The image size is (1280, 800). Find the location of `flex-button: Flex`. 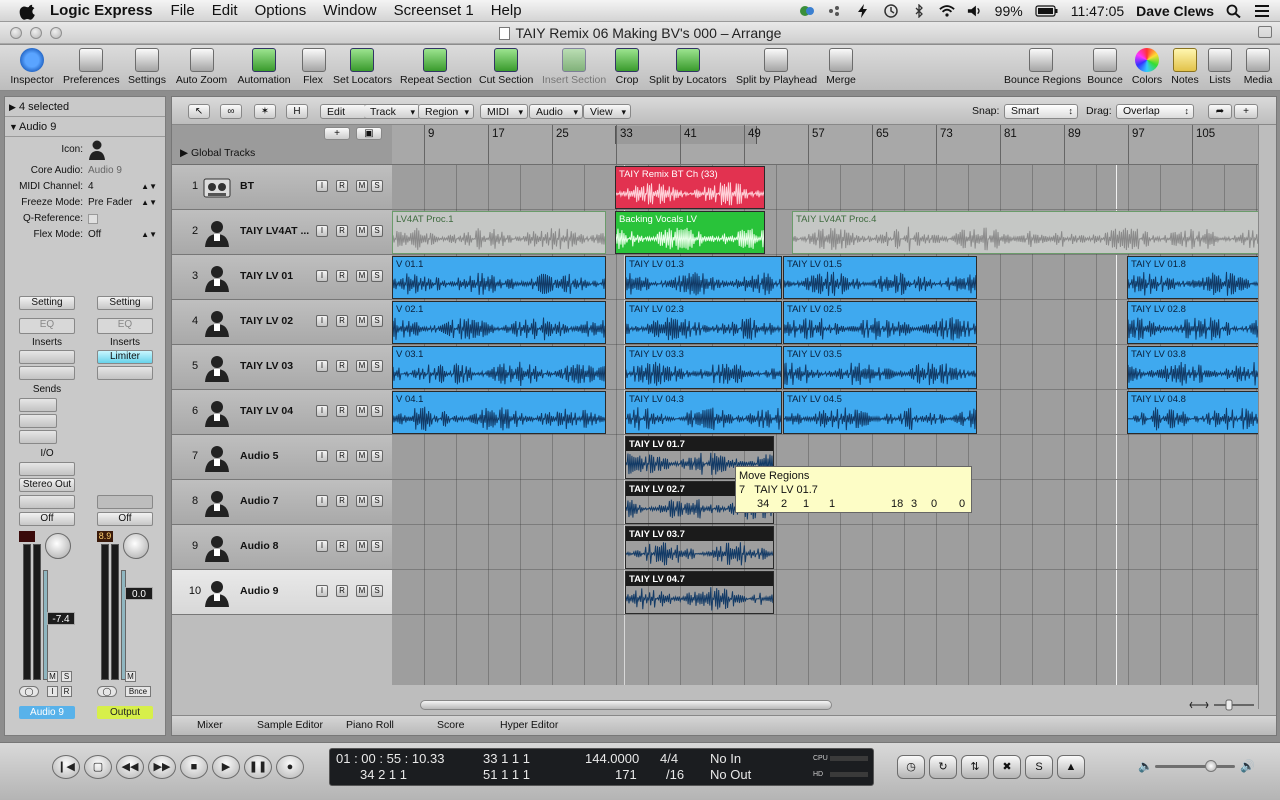

flex-button: Flex is located at coordinates (314, 67).